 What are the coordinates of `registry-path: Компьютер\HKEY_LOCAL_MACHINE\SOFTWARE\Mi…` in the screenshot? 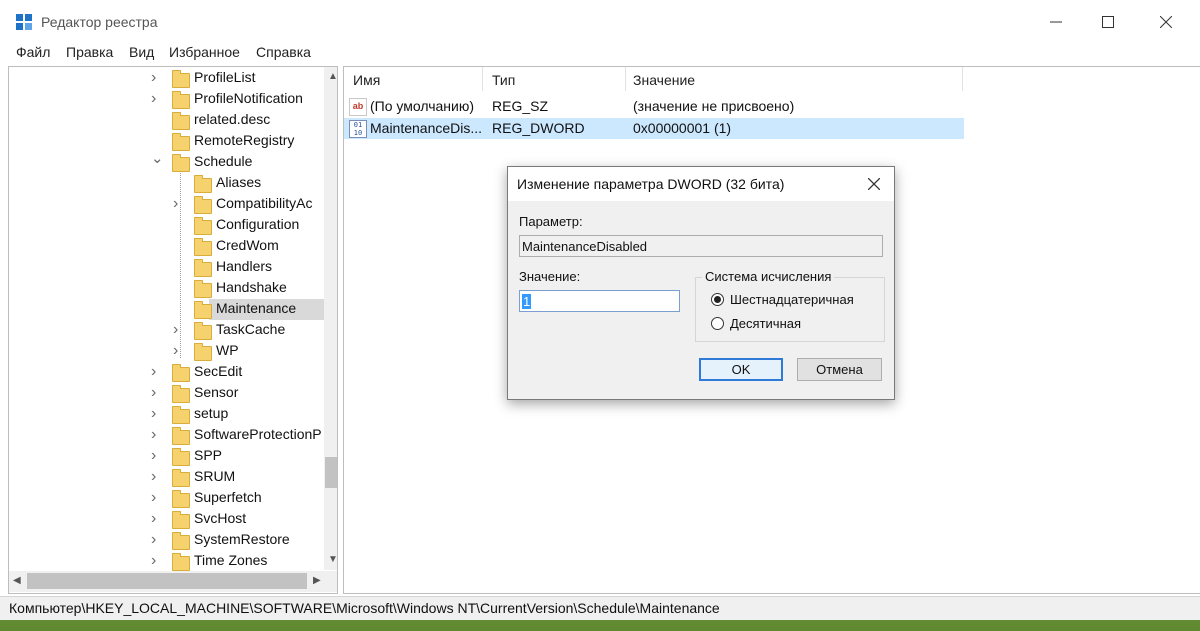 It's located at (364, 608).